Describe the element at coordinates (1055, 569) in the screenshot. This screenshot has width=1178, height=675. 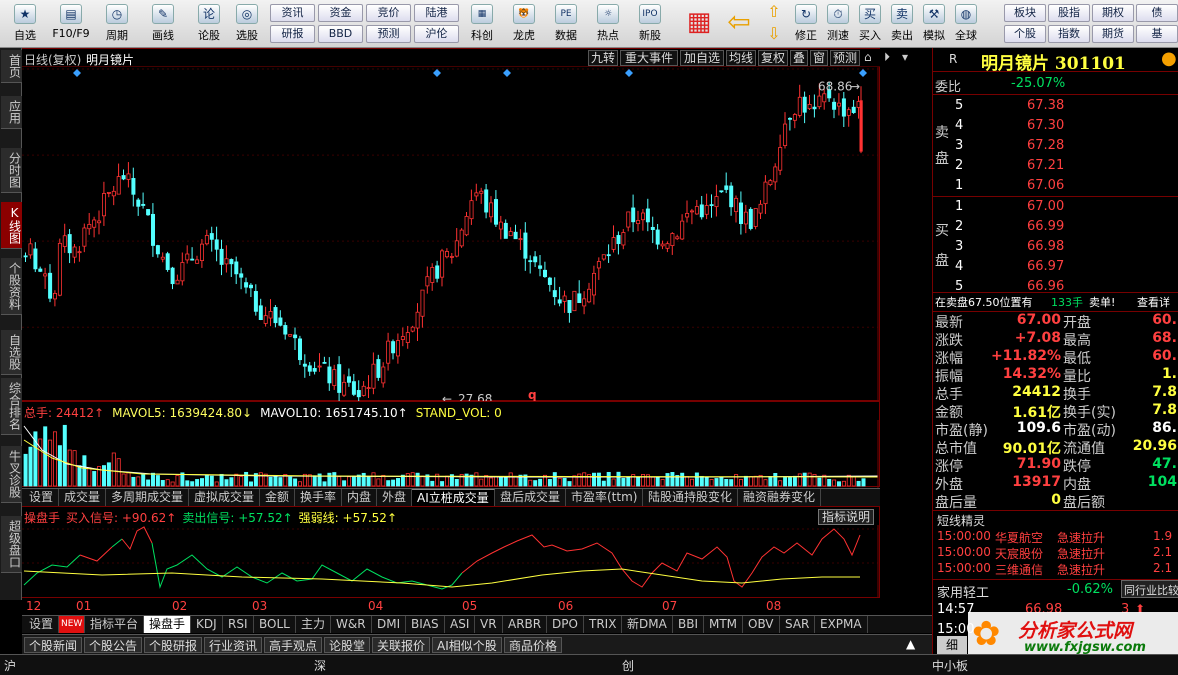
I see `short-term-alert-row: 15:00:00 三维通信 急速拉升 2.1` at that location.